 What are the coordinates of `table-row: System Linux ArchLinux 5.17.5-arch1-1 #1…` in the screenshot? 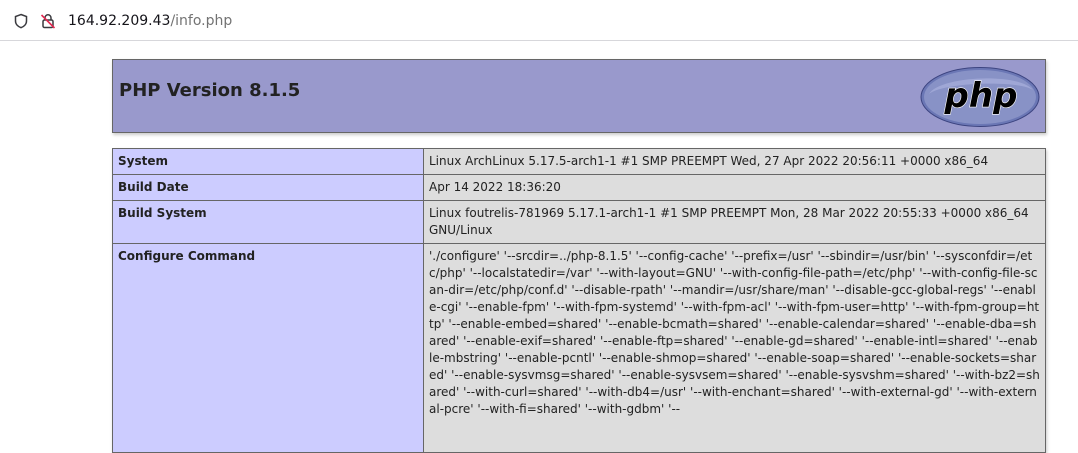 It's located at (579, 161).